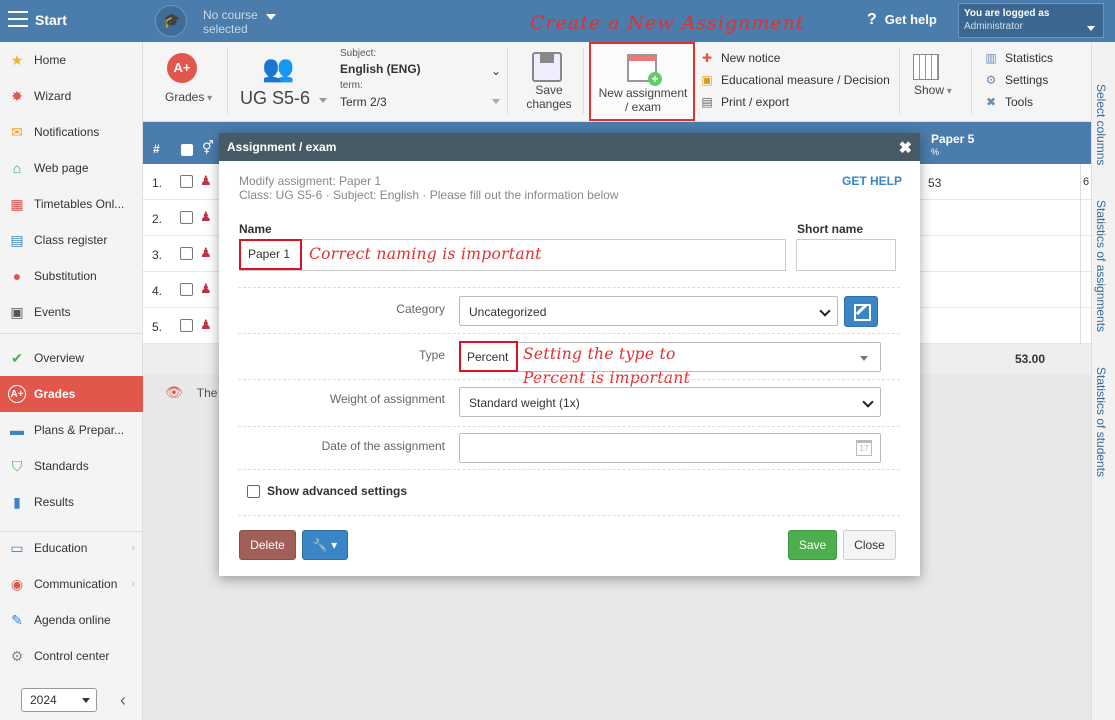  Describe the element at coordinates (861, 311) in the screenshot. I see `edit-category-button` at that location.